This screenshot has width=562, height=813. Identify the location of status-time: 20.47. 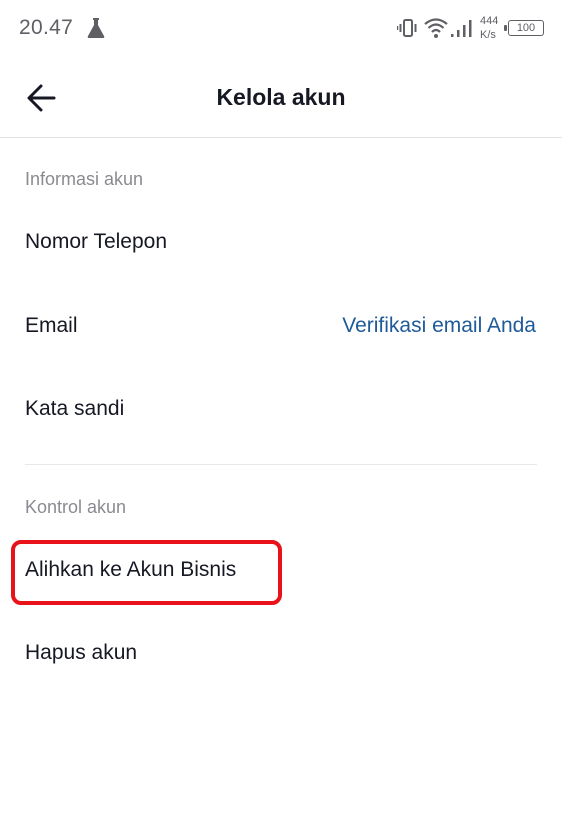
(46, 27).